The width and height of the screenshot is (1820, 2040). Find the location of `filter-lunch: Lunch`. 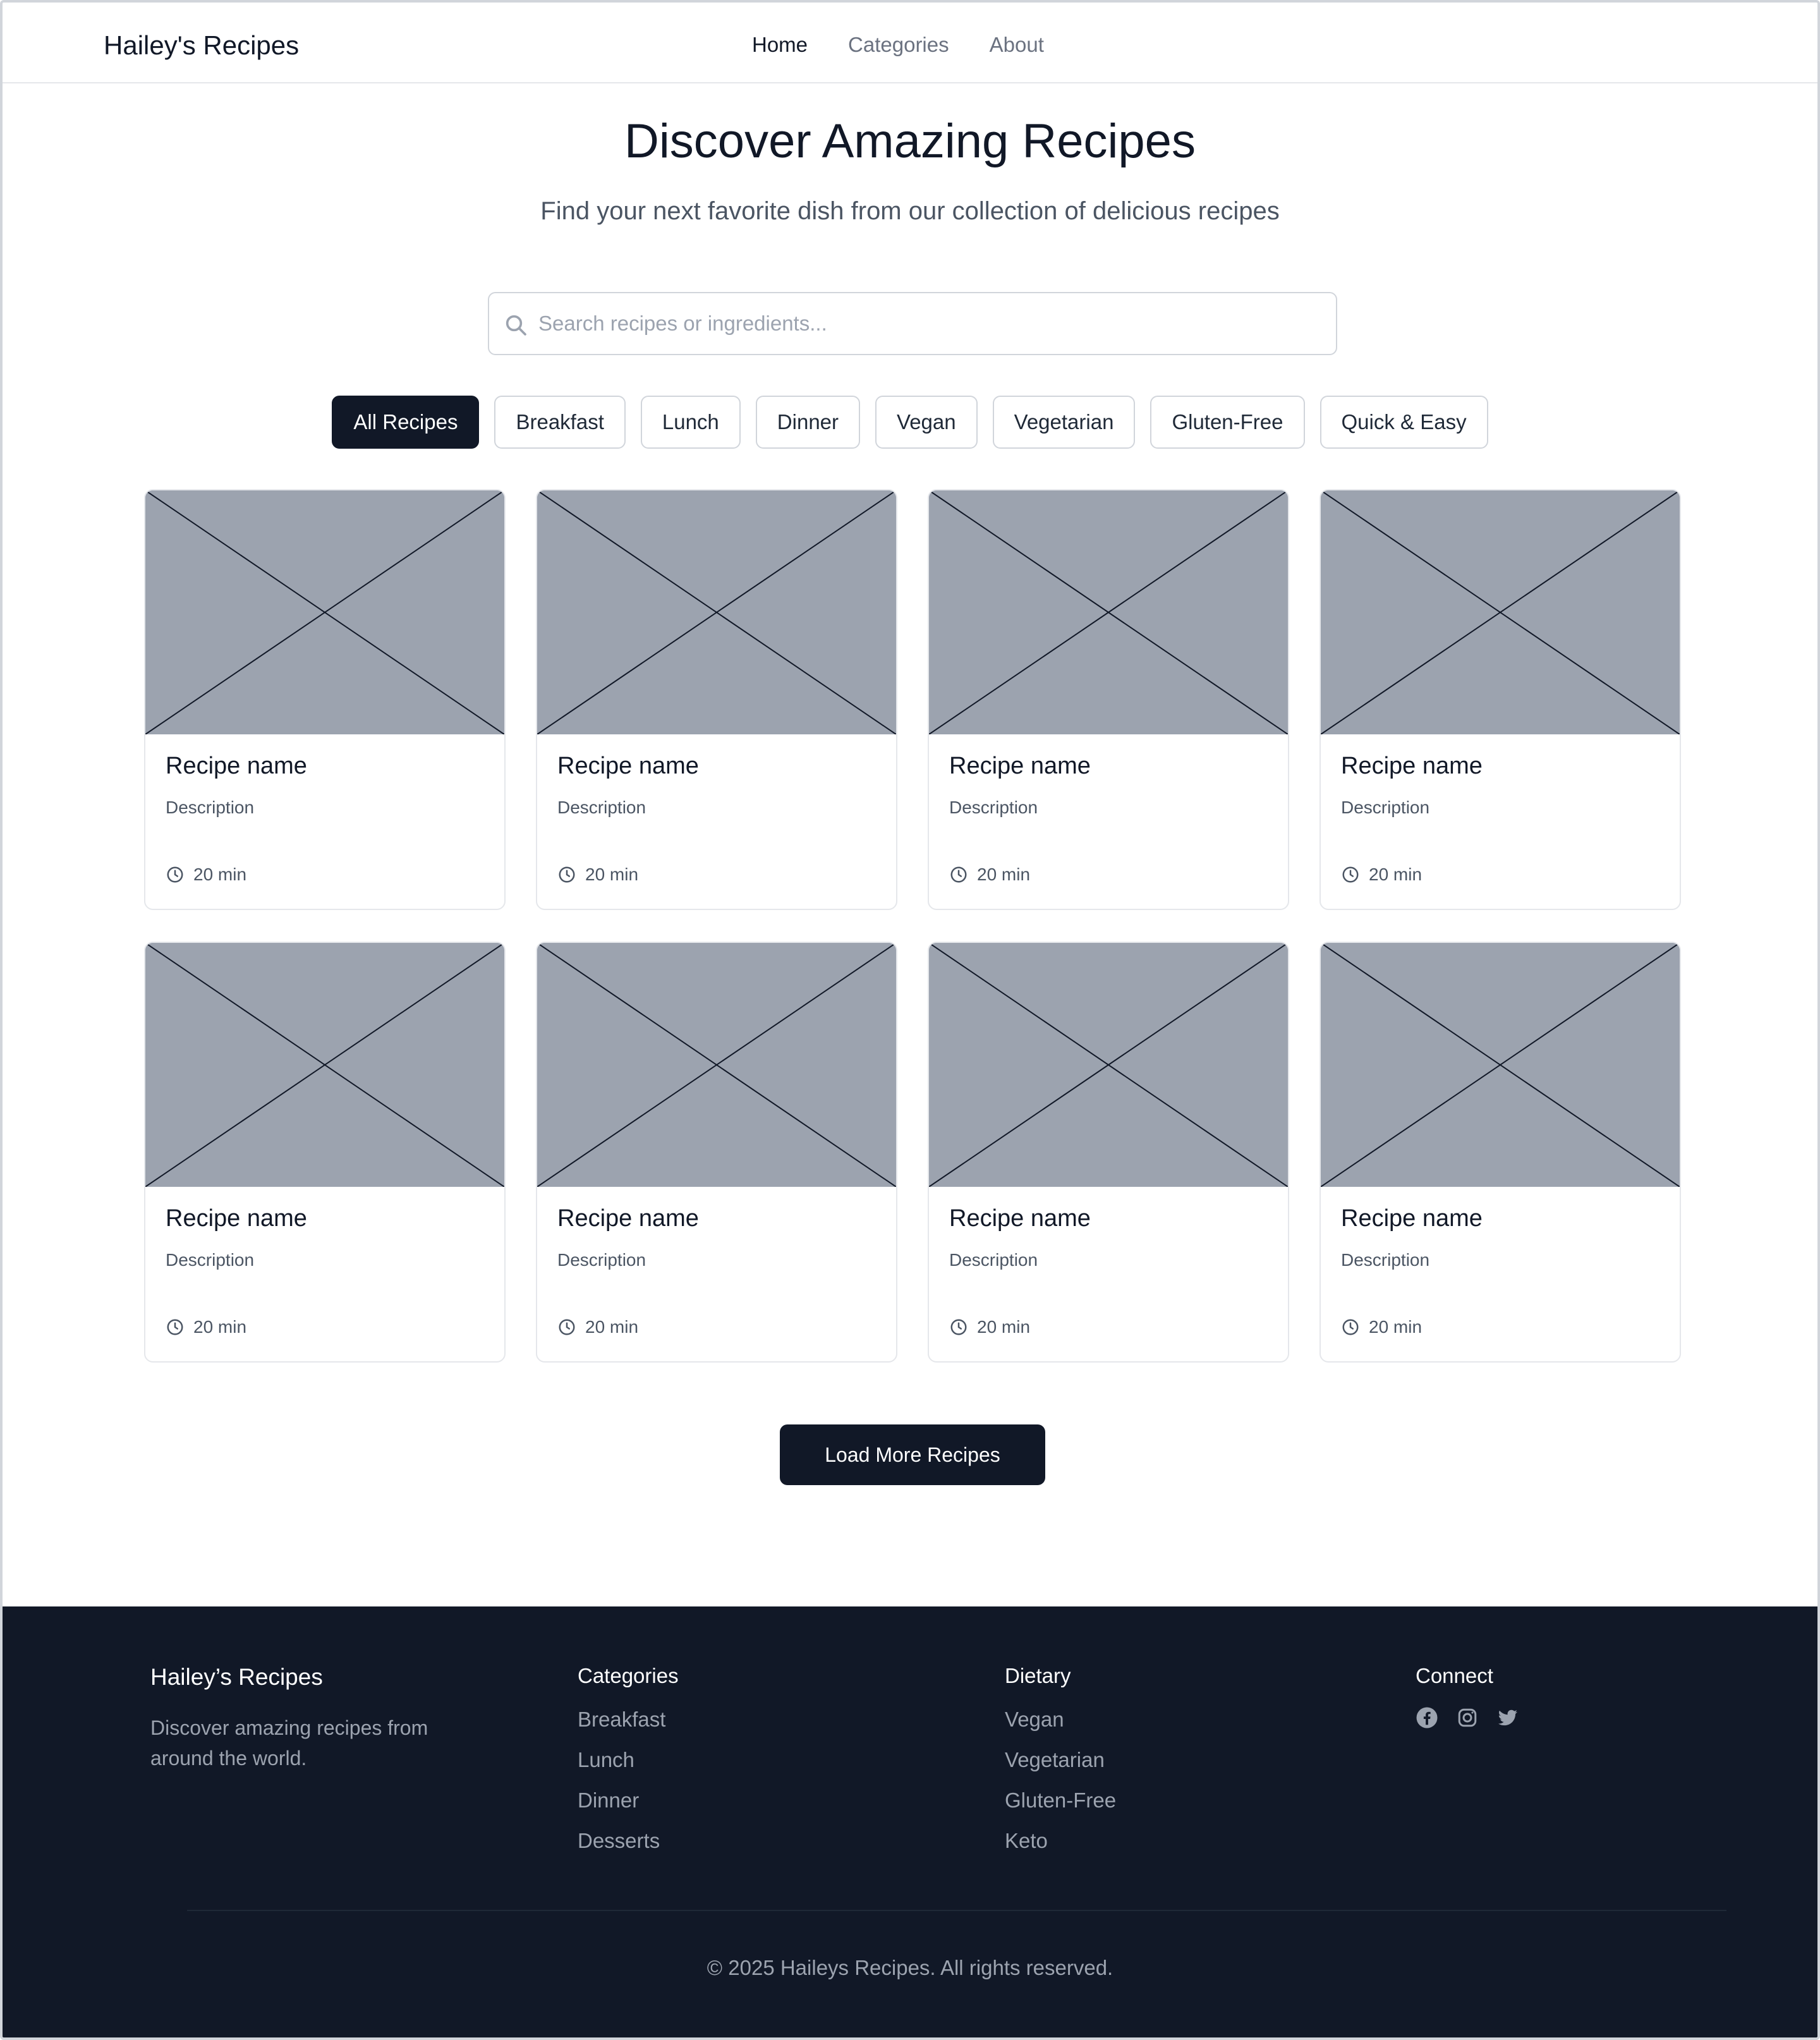

filter-lunch: Lunch is located at coordinates (690, 422).